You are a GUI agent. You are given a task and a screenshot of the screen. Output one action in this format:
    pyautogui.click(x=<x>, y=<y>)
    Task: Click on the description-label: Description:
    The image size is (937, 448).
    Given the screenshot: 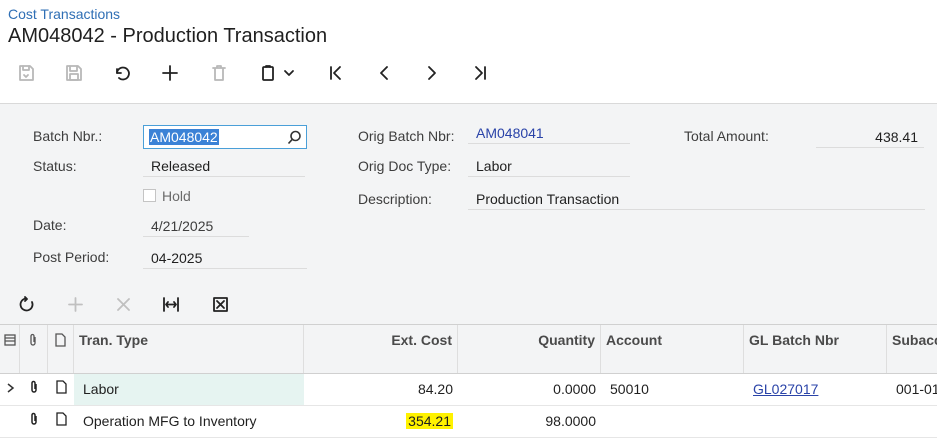 What is the action you would take?
    pyautogui.click(x=395, y=199)
    